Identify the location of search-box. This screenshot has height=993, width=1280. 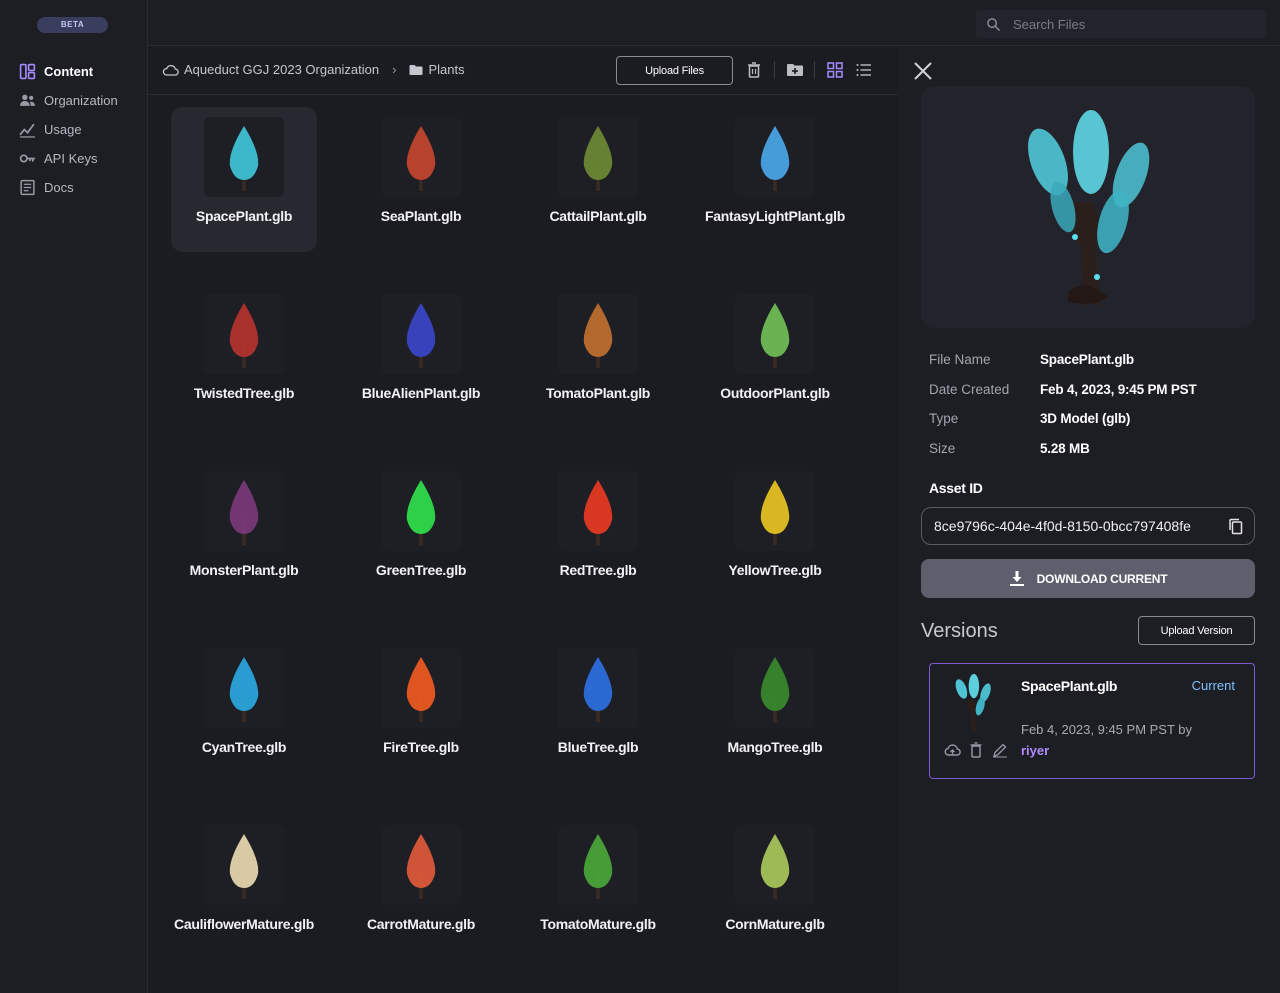
(1121, 24).